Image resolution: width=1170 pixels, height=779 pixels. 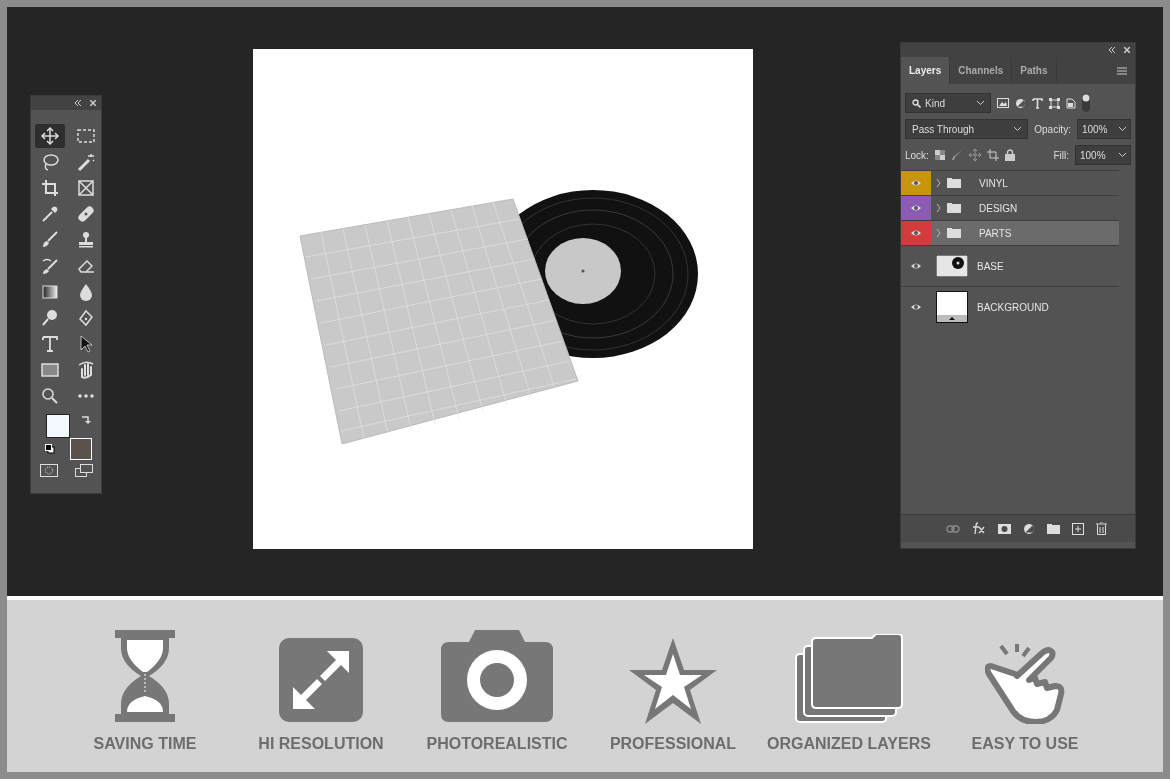 What do you see at coordinates (673, 744) in the screenshot?
I see `feature-label: PROFESSIONAL` at bounding box center [673, 744].